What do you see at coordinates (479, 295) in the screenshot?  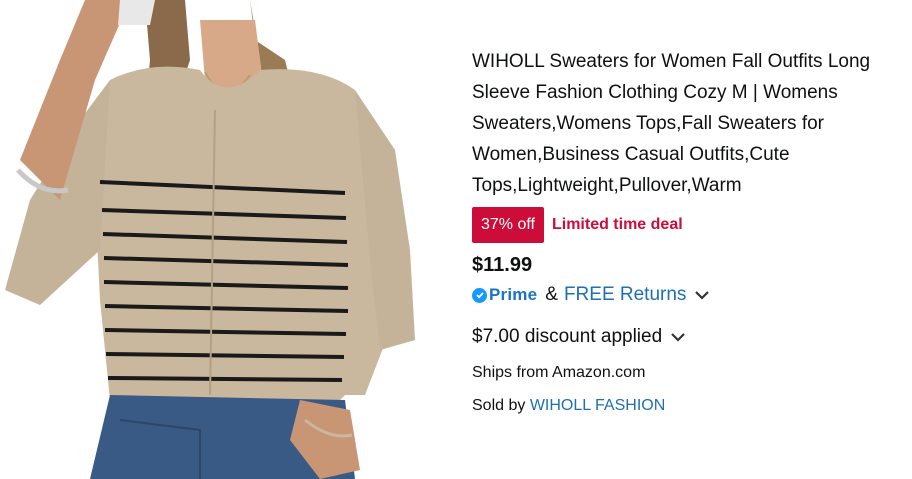 I see `check-icon` at bounding box center [479, 295].